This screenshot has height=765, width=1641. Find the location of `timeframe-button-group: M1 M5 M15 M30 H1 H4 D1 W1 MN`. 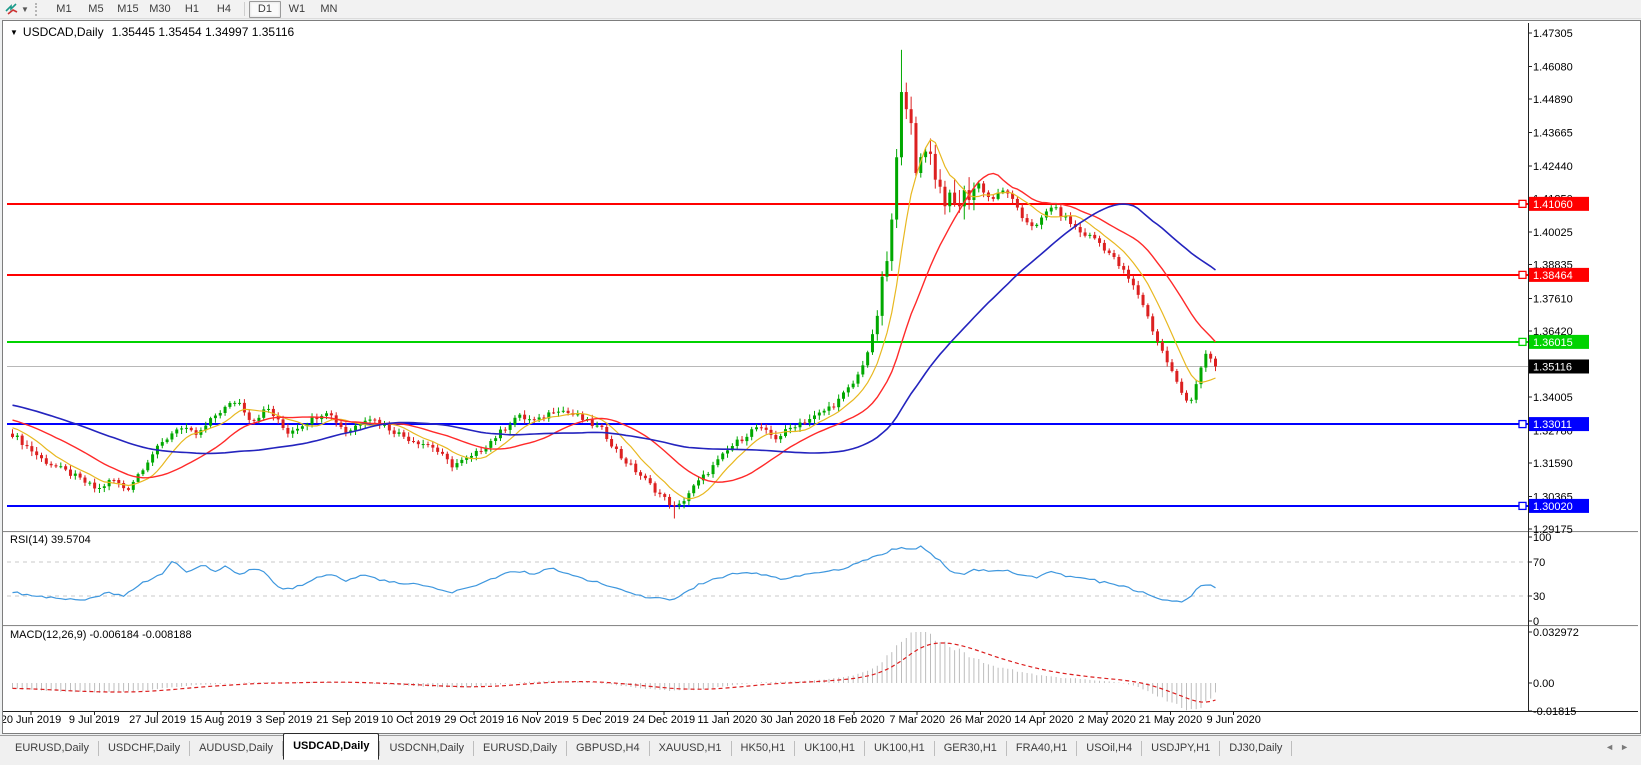

timeframe-button-group: M1 M5 M15 M30 H1 H4 D1 W1 MN is located at coordinates (196, 9).